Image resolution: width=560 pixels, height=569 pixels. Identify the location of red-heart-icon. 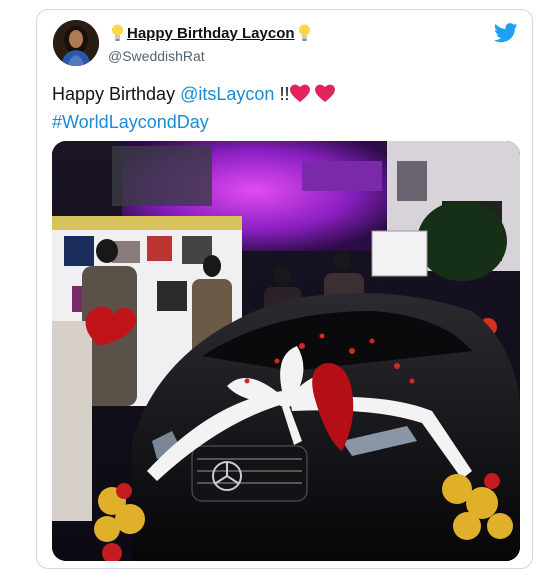
(313, 96).